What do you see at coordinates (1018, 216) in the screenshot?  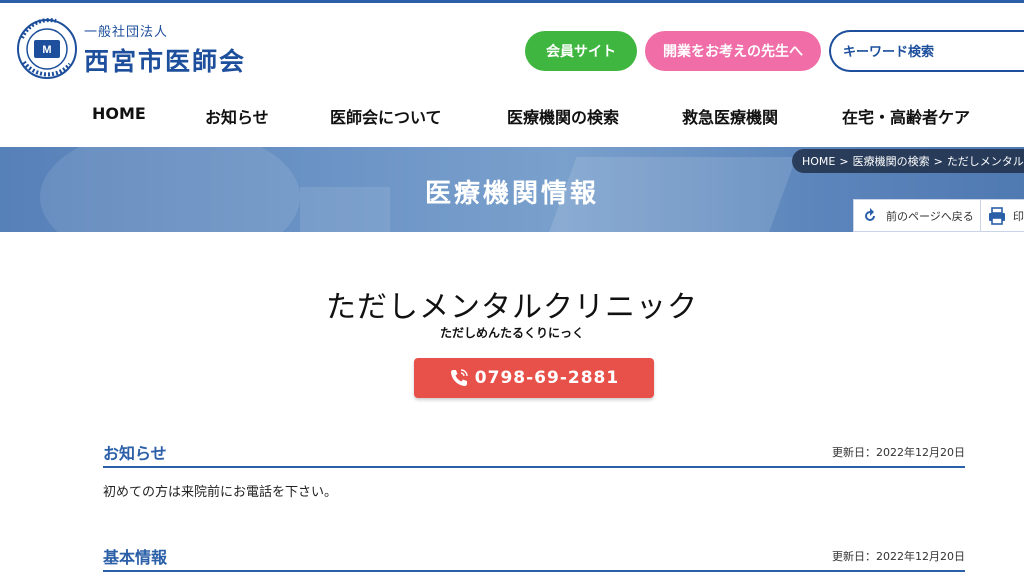 I see `print-button-label: 印` at bounding box center [1018, 216].